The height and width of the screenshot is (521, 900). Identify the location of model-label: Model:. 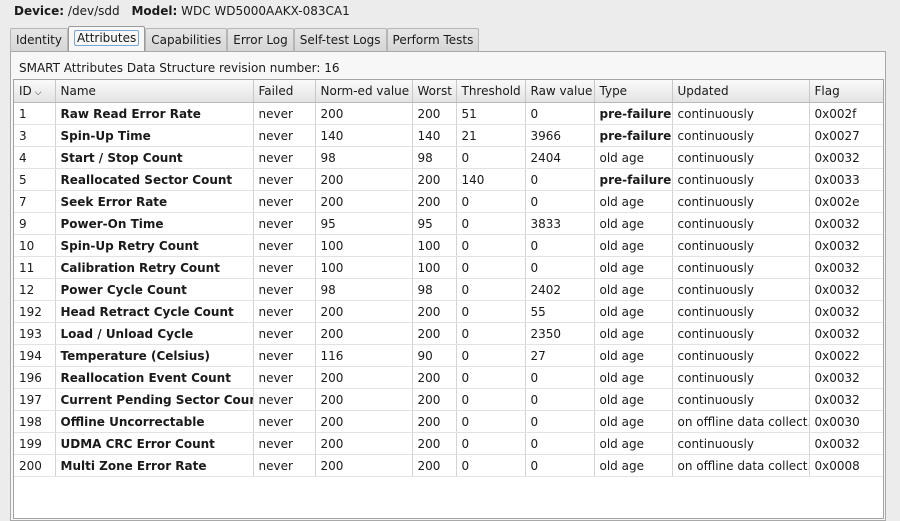
(154, 11).